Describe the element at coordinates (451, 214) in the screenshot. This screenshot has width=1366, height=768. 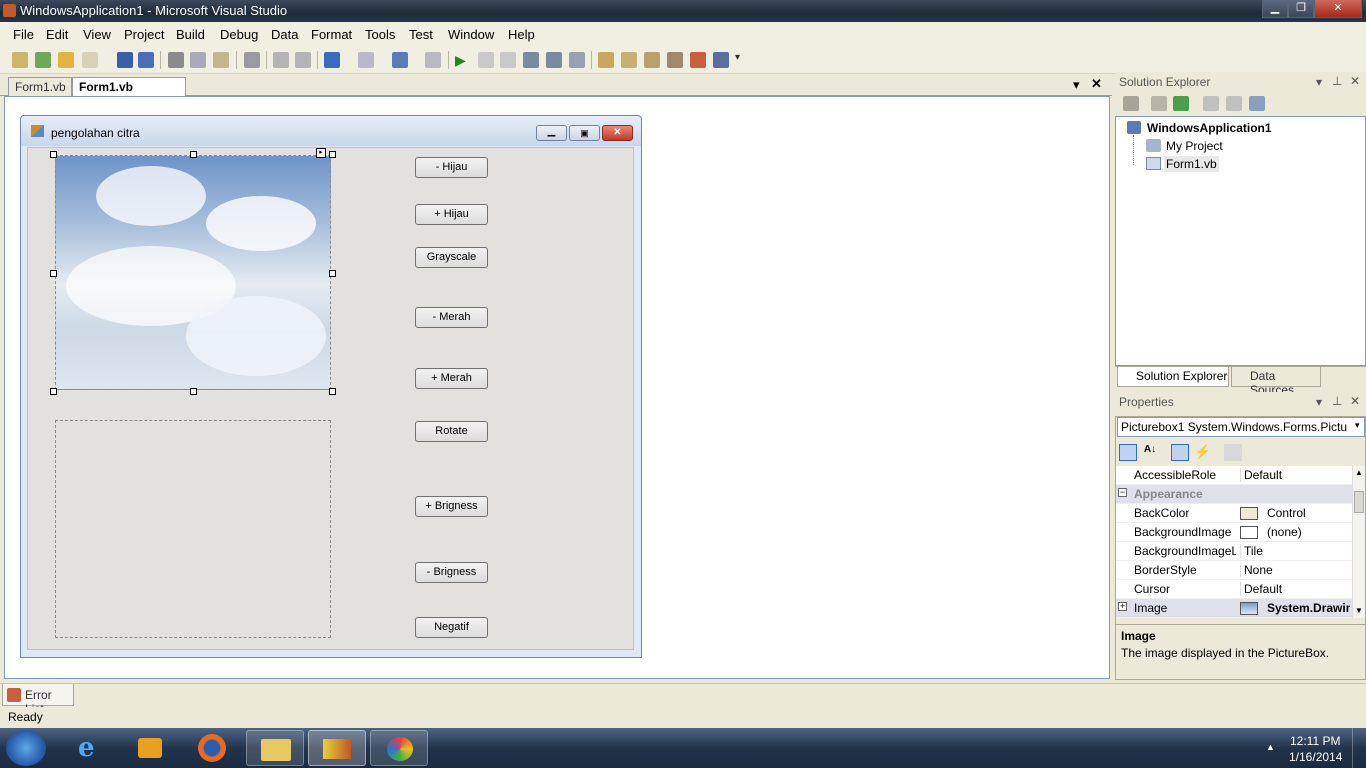
I see `plus-hijau-button: + Hijau` at that location.